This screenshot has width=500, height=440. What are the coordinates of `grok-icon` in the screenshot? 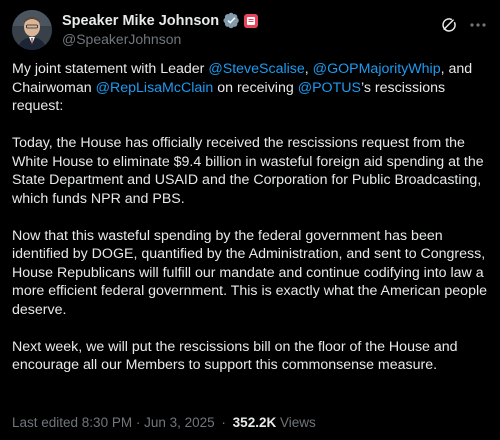 It's located at (449, 25).